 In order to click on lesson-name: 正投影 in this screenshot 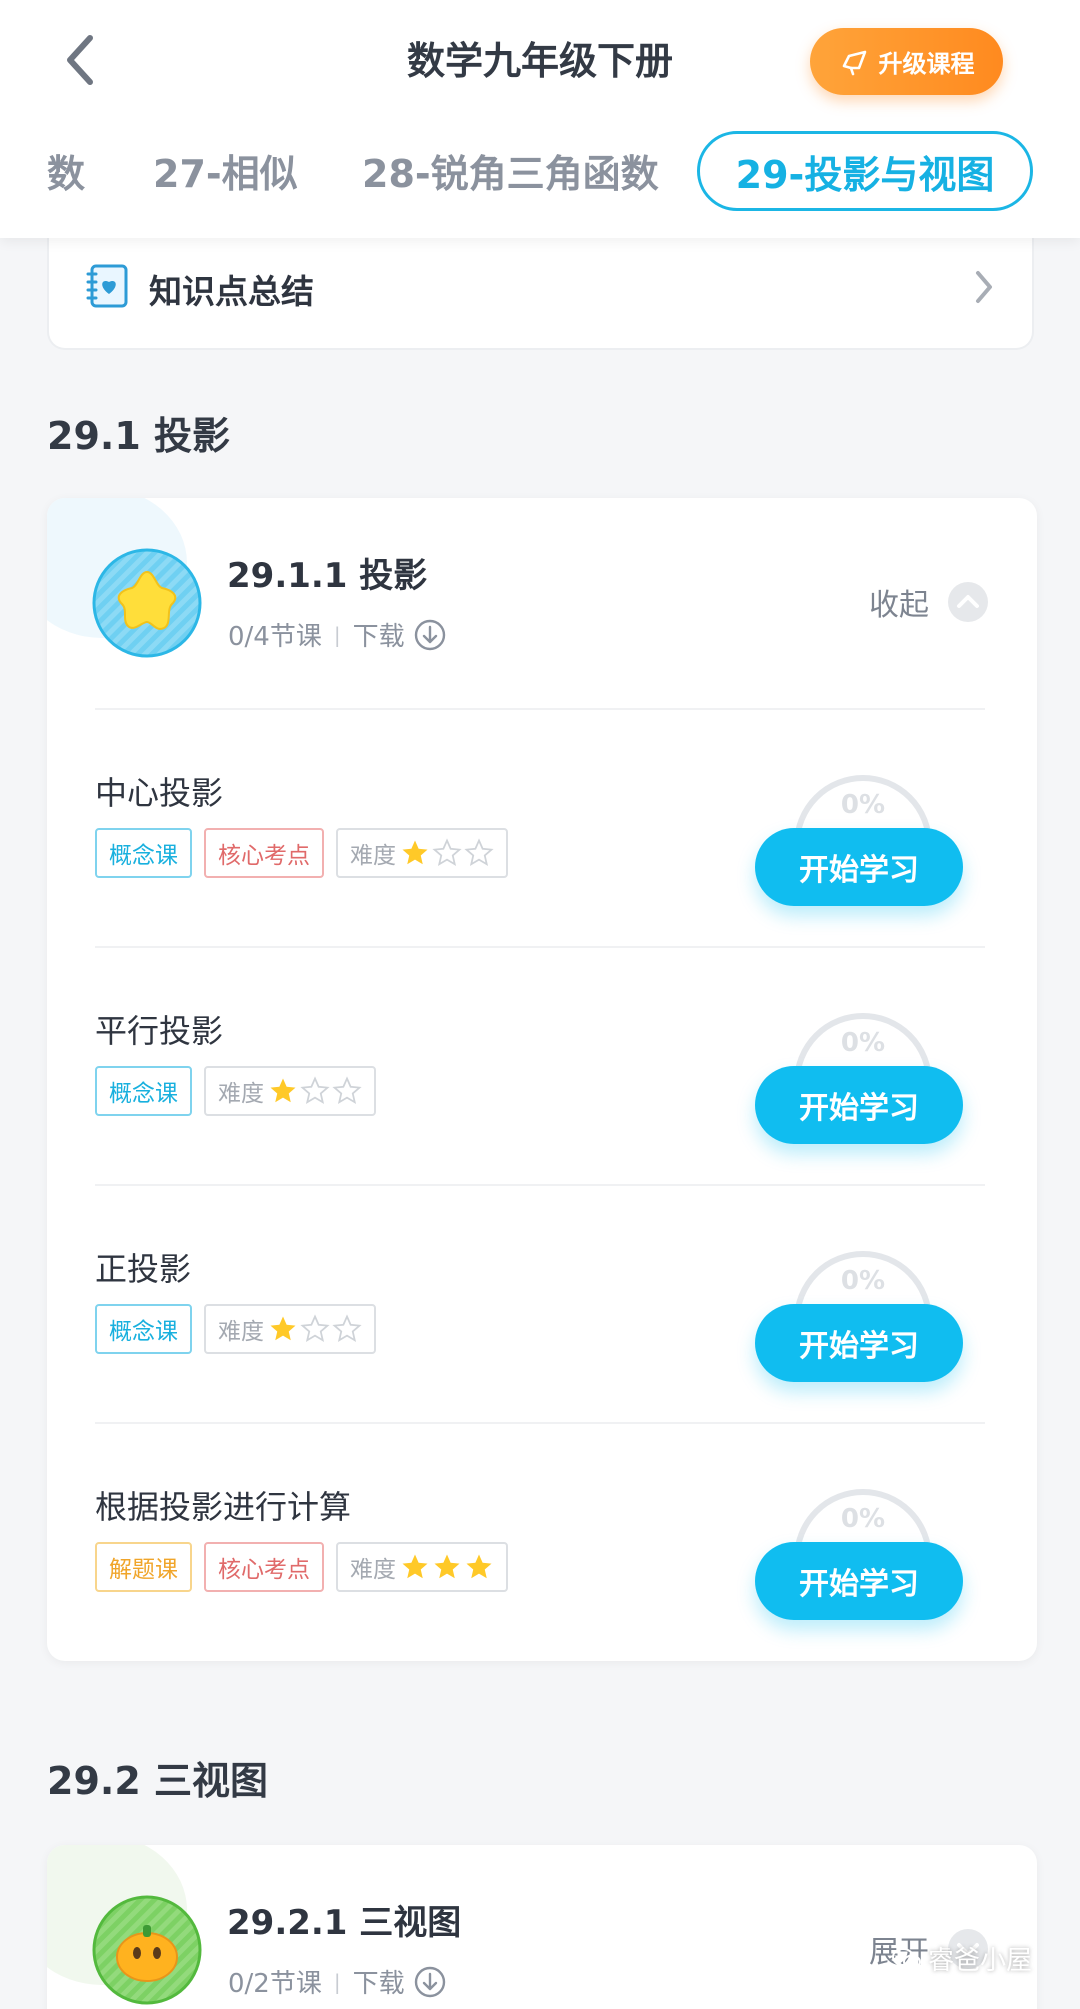, I will do `click(143, 1269)`.